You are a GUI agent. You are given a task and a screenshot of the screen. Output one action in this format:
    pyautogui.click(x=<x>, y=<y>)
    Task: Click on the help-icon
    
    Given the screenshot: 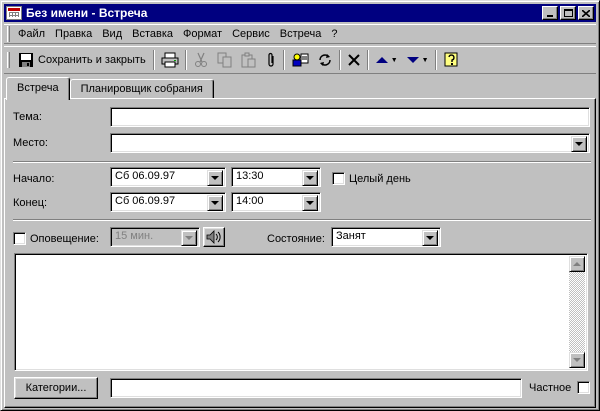 What is the action you would take?
    pyautogui.click(x=451, y=59)
    